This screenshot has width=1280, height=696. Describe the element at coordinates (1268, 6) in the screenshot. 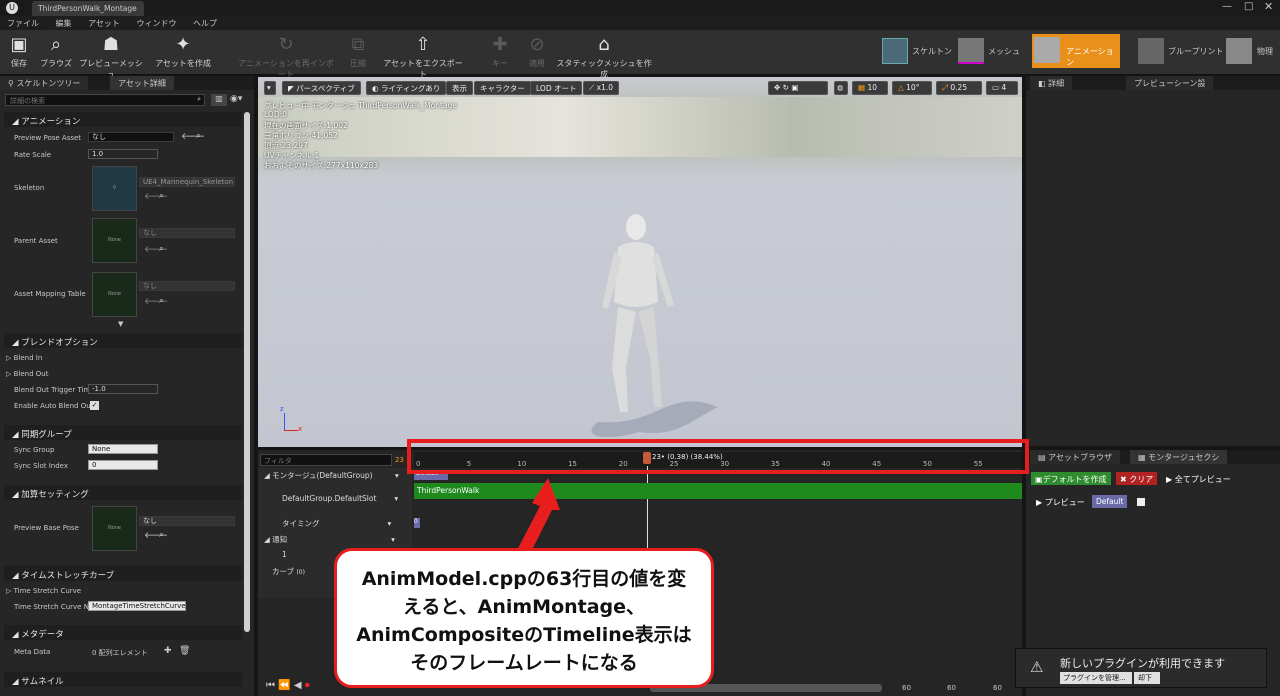

I see `close-icon: ✕` at that location.